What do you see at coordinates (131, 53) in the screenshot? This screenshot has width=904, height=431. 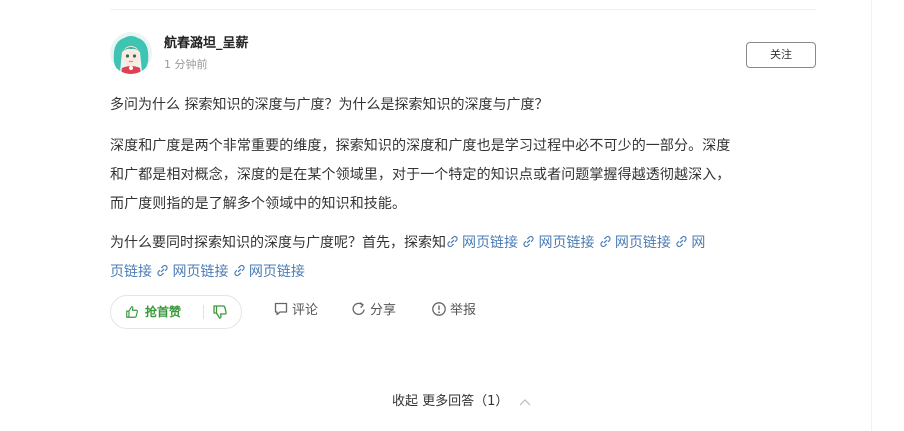 I see `anime-avatar-icon` at bounding box center [131, 53].